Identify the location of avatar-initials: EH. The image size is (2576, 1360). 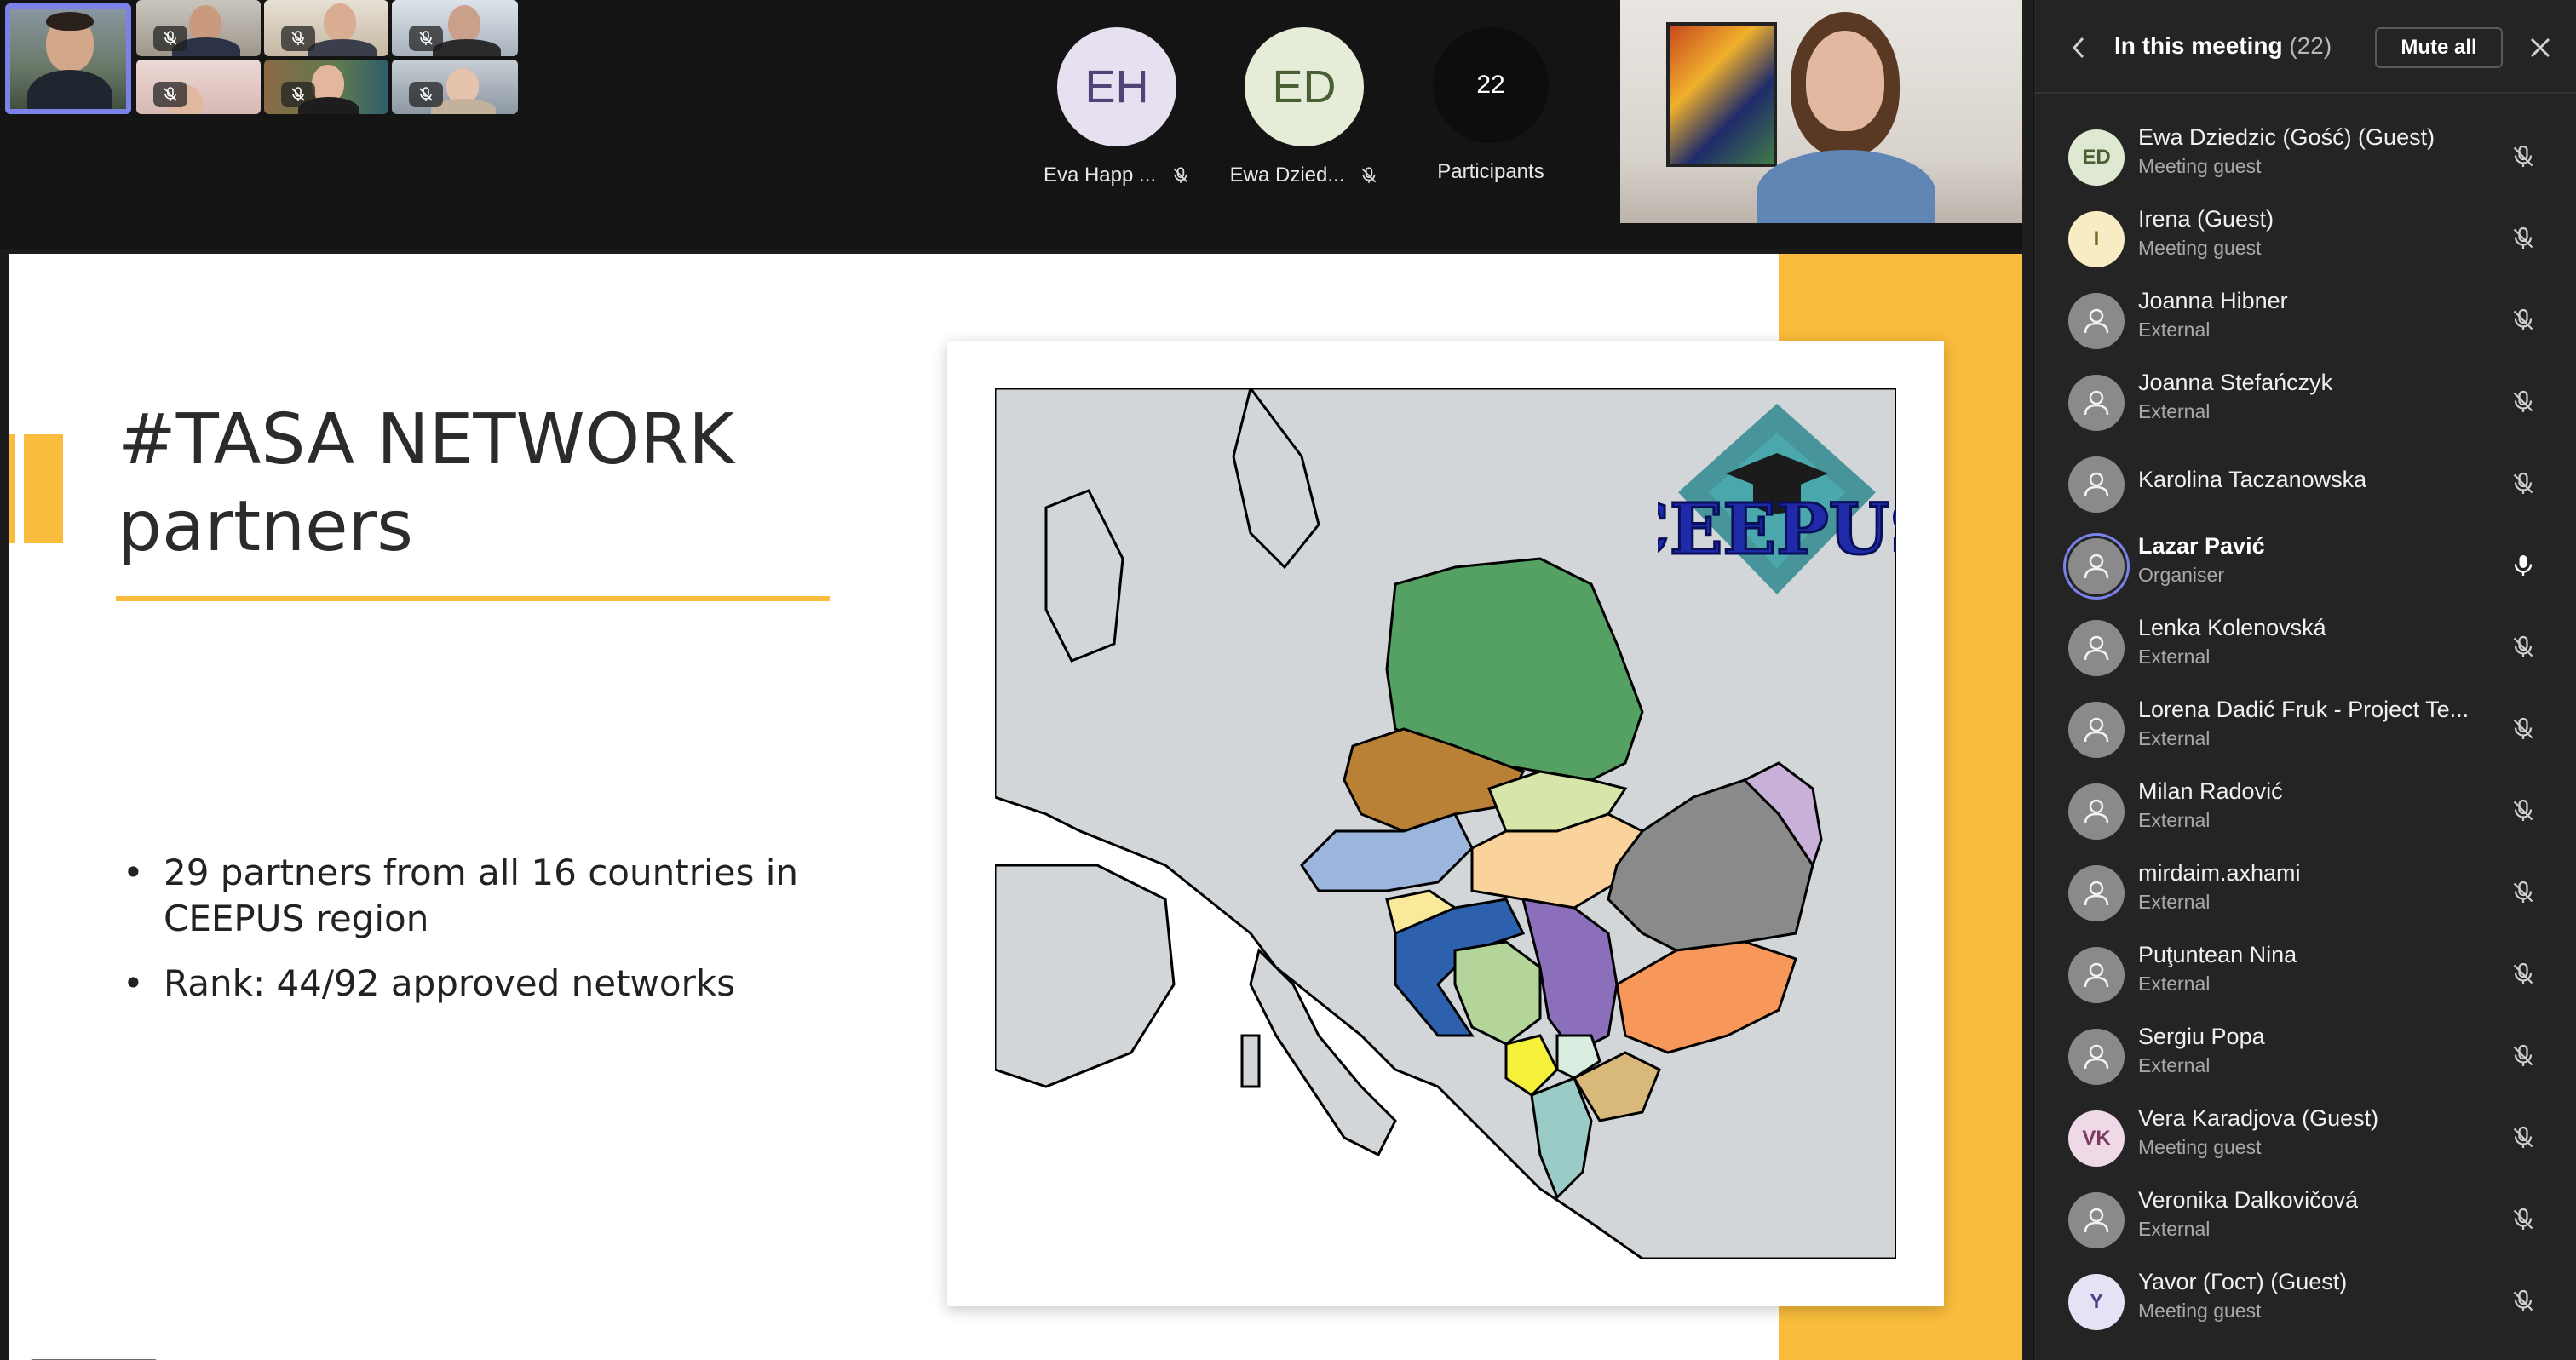
(1117, 86).